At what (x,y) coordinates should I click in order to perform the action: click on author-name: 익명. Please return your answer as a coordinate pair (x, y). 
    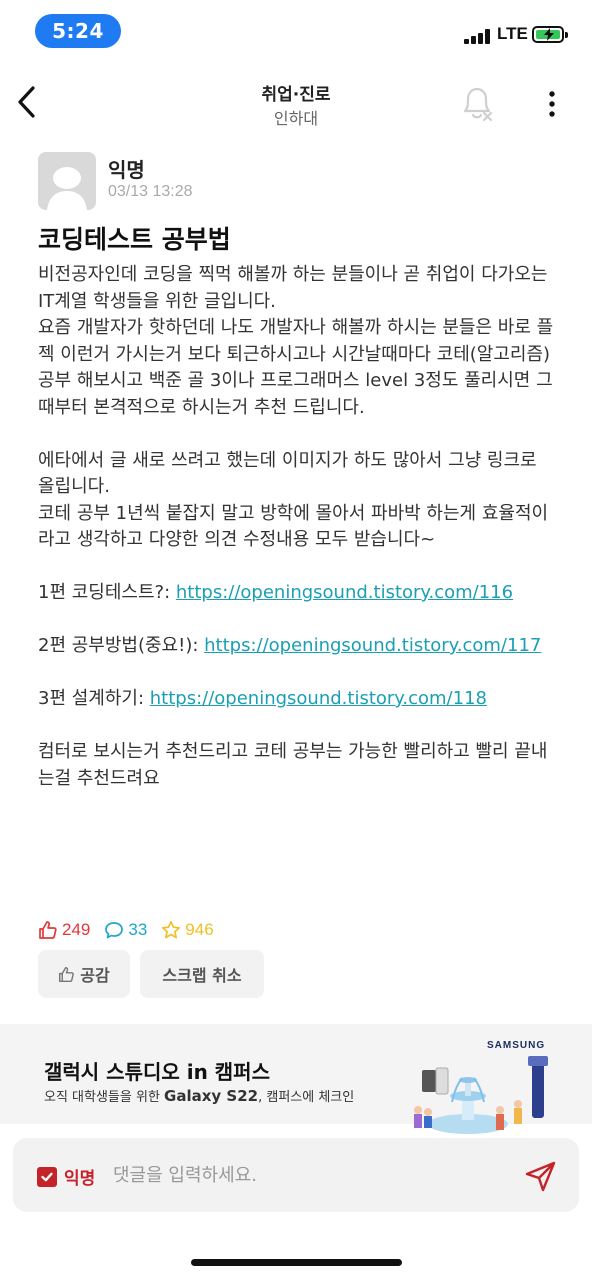
    Looking at the image, I should click on (126, 170).